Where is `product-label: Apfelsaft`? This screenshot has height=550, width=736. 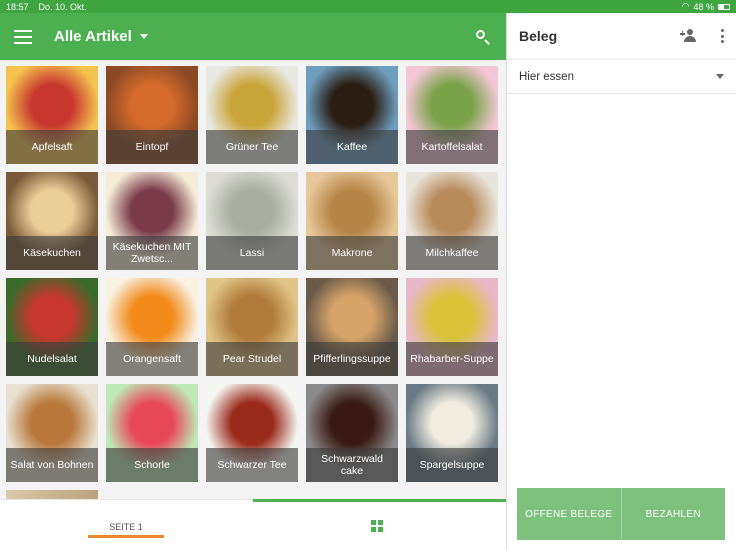
product-label: Apfelsaft is located at coordinates (52, 147).